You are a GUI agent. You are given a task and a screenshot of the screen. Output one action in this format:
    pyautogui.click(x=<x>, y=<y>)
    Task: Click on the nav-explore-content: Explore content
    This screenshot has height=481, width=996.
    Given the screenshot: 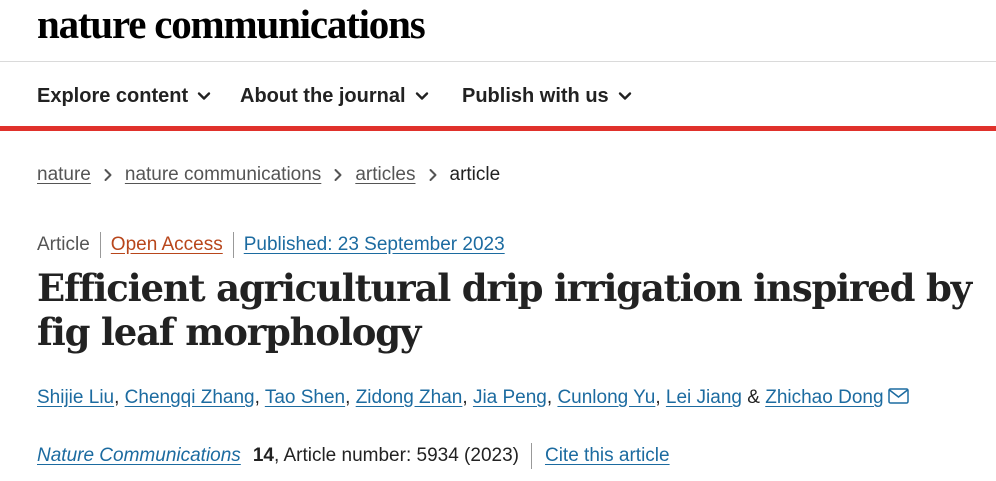 What is the action you would take?
    pyautogui.click(x=124, y=96)
    